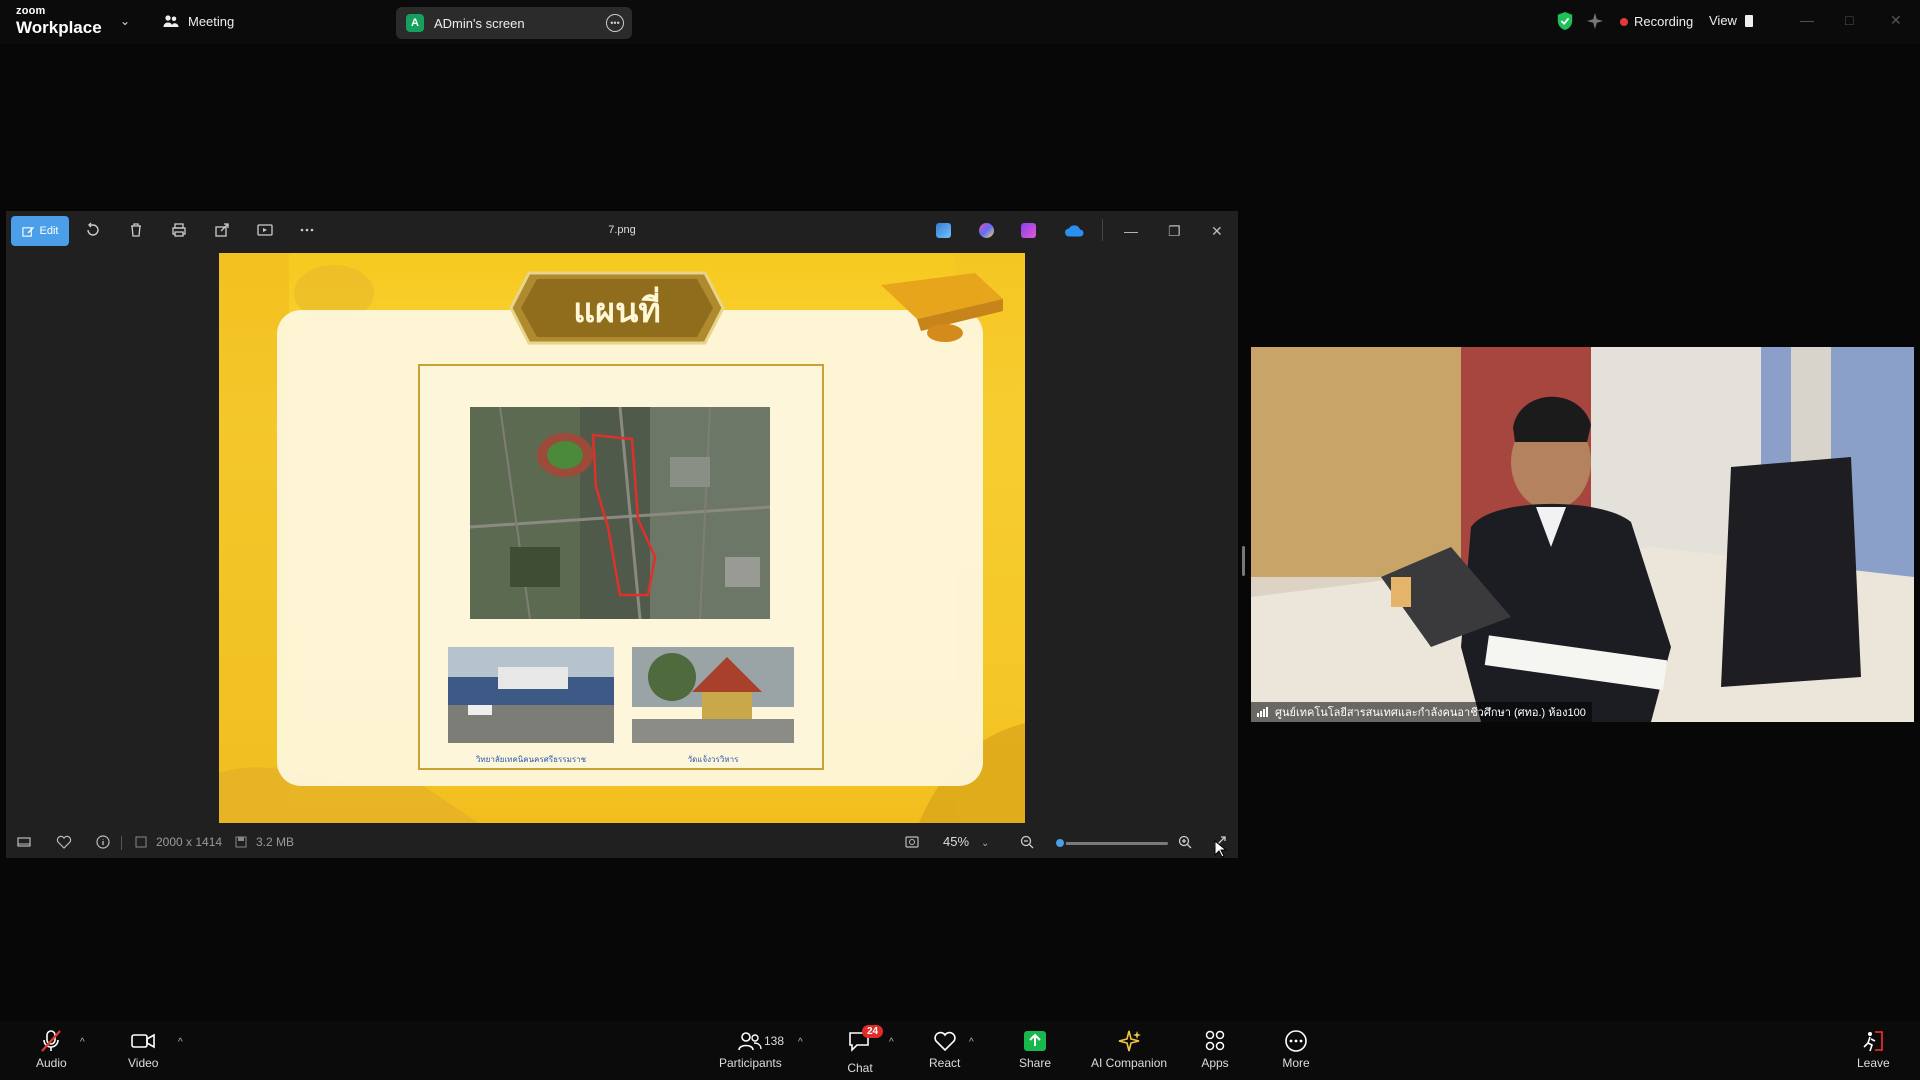 The width and height of the screenshot is (1920, 1080). What do you see at coordinates (1664, 21) in the screenshot?
I see `recording-label: Recording` at bounding box center [1664, 21].